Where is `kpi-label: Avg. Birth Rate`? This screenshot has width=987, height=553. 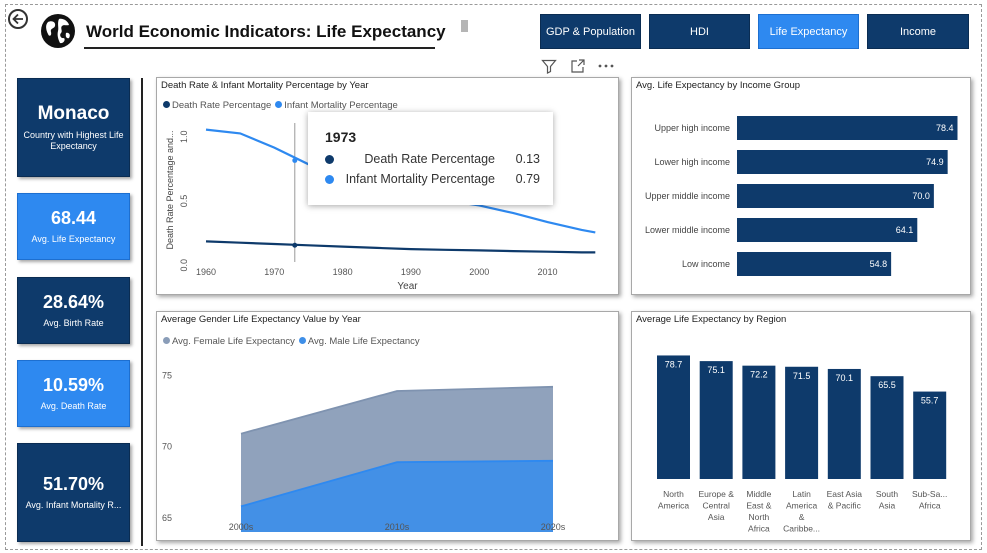 kpi-label: Avg. Birth Rate is located at coordinates (73, 323).